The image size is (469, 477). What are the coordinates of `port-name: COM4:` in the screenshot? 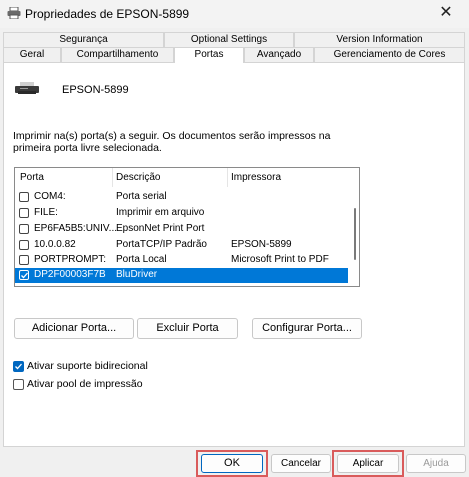 It's located at (50, 196).